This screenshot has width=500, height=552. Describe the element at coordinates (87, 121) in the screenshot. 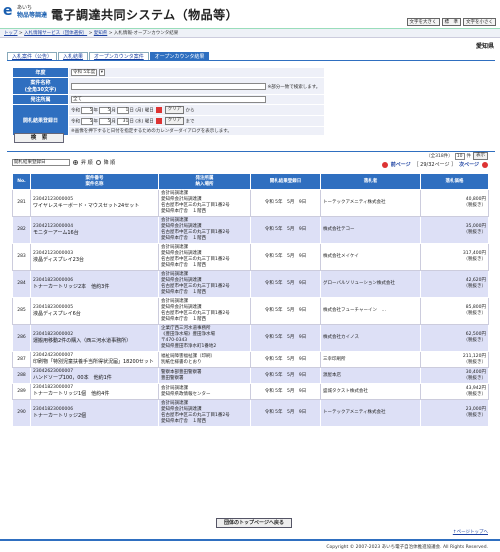

I see `to-year-input: 5` at that location.